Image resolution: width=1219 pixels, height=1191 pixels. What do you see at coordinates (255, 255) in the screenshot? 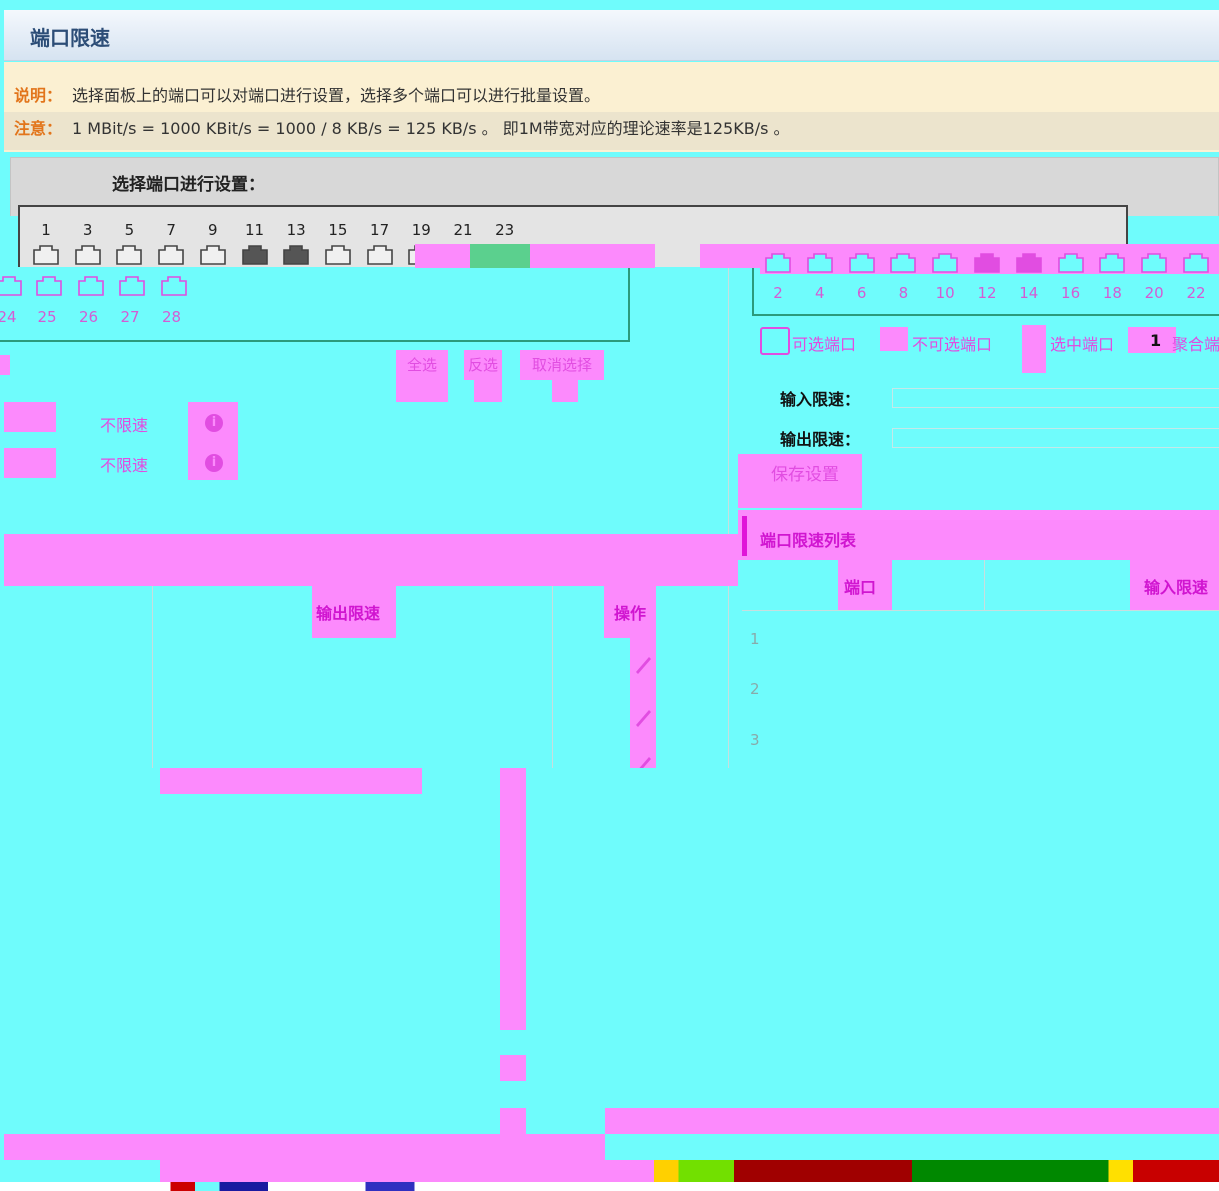
I see `port-11-icon` at bounding box center [255, 255].